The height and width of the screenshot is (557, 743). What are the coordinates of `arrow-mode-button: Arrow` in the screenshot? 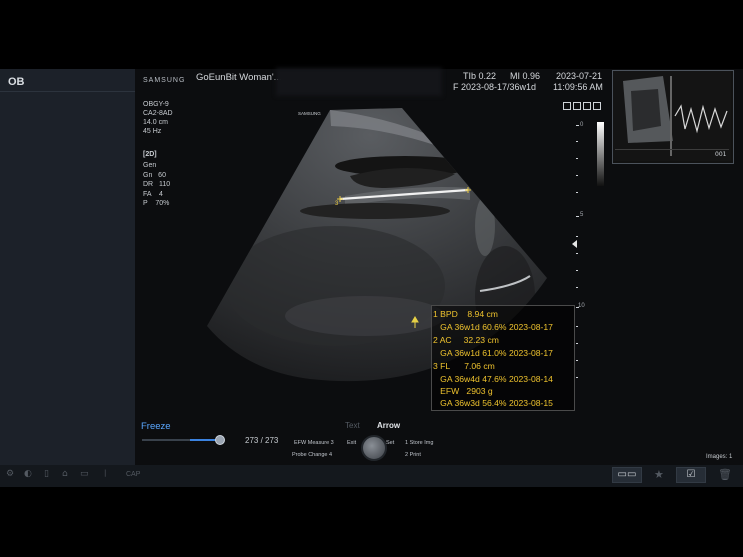 It's located at (388, 425).